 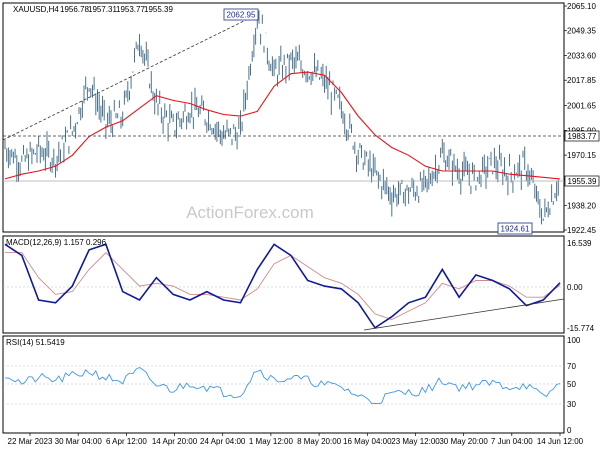 What do you see at coordinates (102, 9) in the screenshot?
I see `ohlc-high: 1957.31` at bounding box center [102, 9].